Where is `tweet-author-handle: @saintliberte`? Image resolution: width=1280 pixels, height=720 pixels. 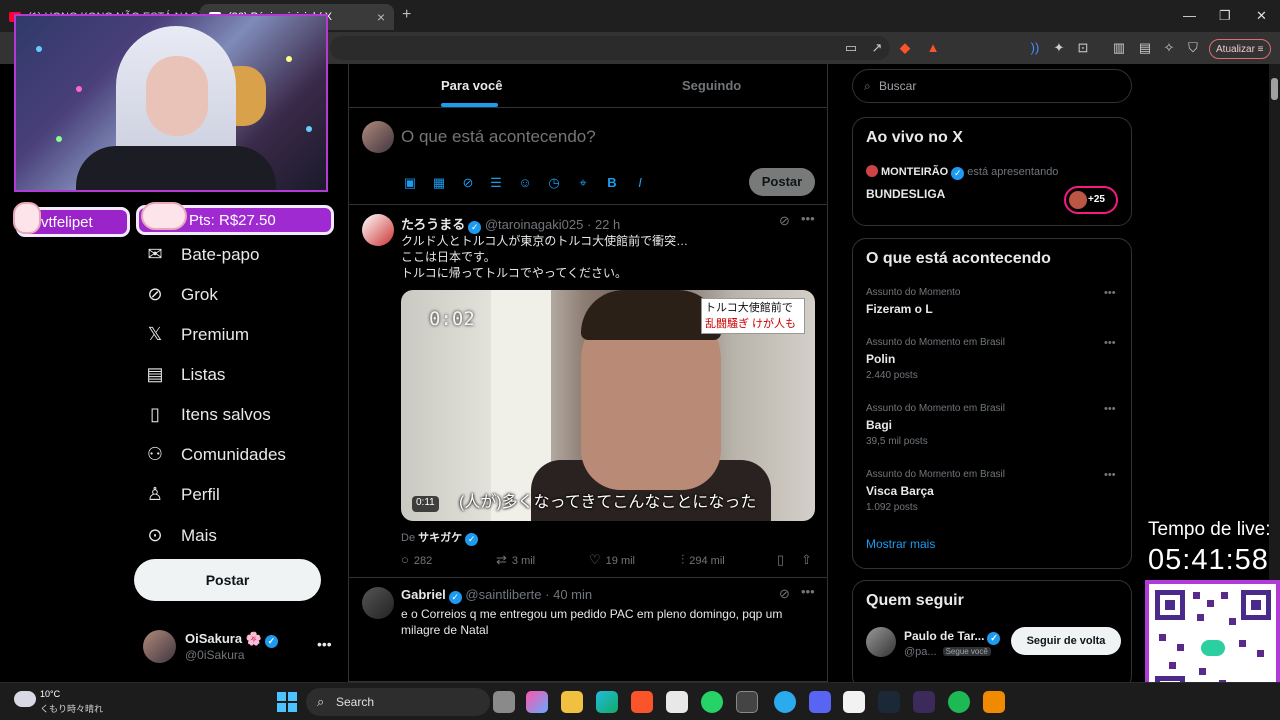
tweet-author-handle: @saintliberte is located at coordinates (503, 594).